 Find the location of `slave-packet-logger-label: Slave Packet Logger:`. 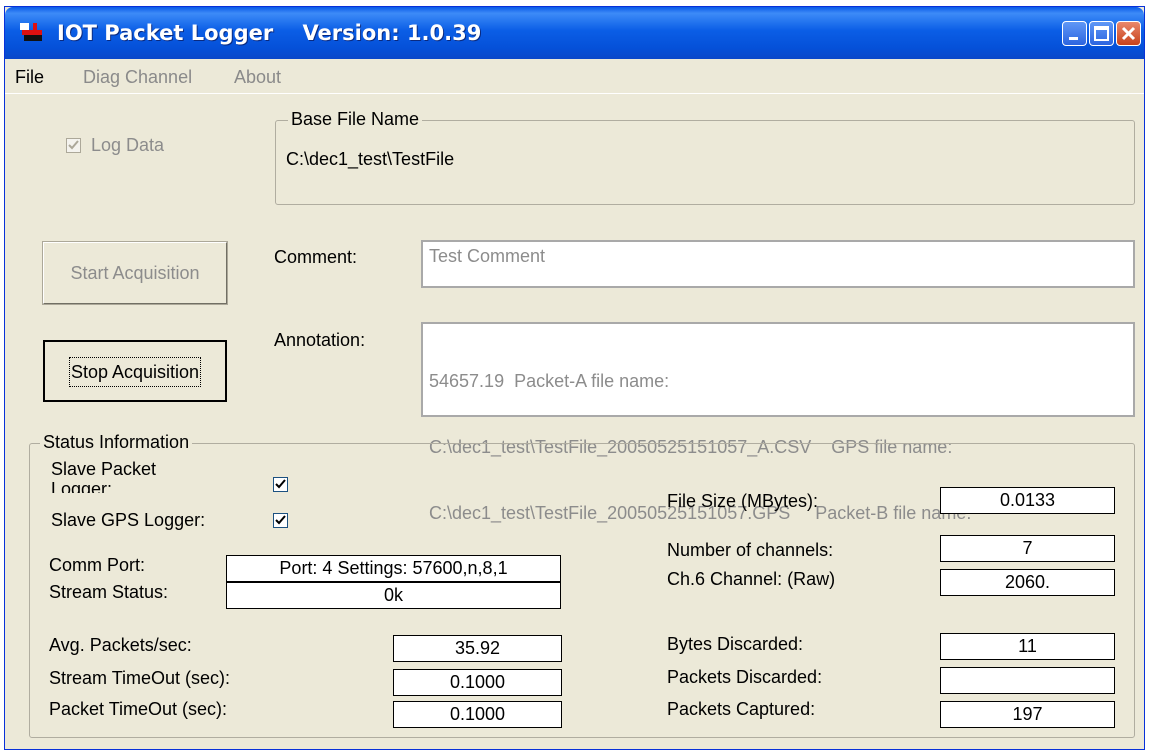

slave-packet-logger-label: Slave Packet Logger: is located at coordinates (104, 476).